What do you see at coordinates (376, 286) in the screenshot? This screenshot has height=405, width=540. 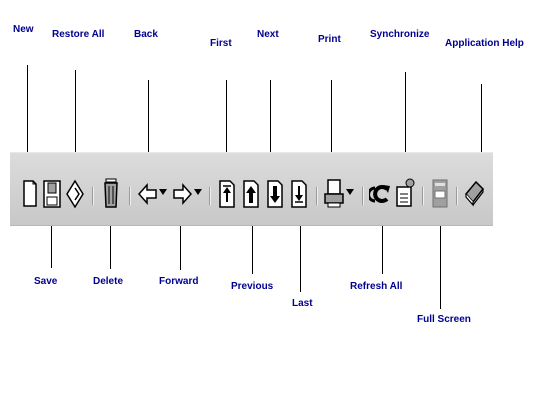 I see `label-refresh-all: Refresh All` at bounding box center [376, 286].